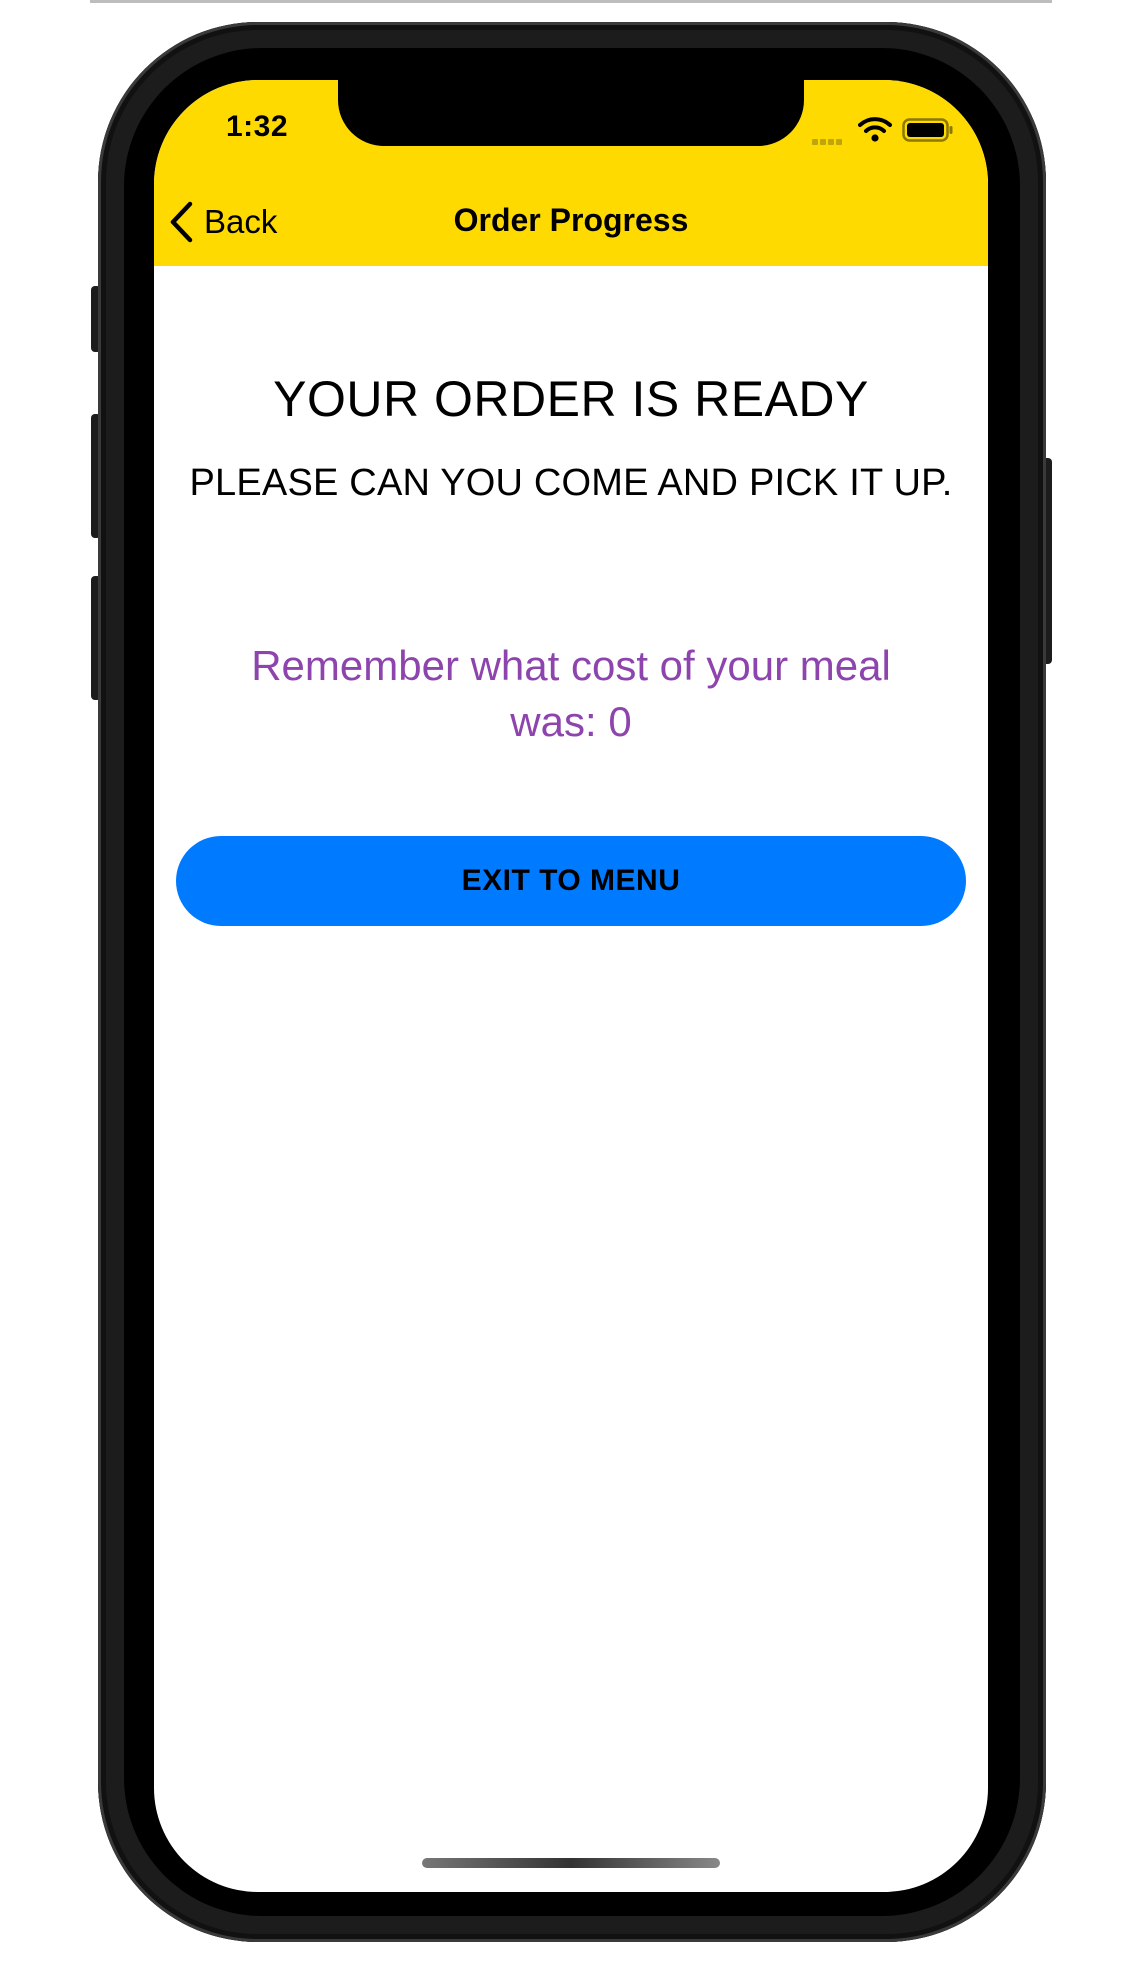  What do you see at coordinates (571, 1) in the screenshot?
I see `window-top-border` at bounding box center [571, 1].